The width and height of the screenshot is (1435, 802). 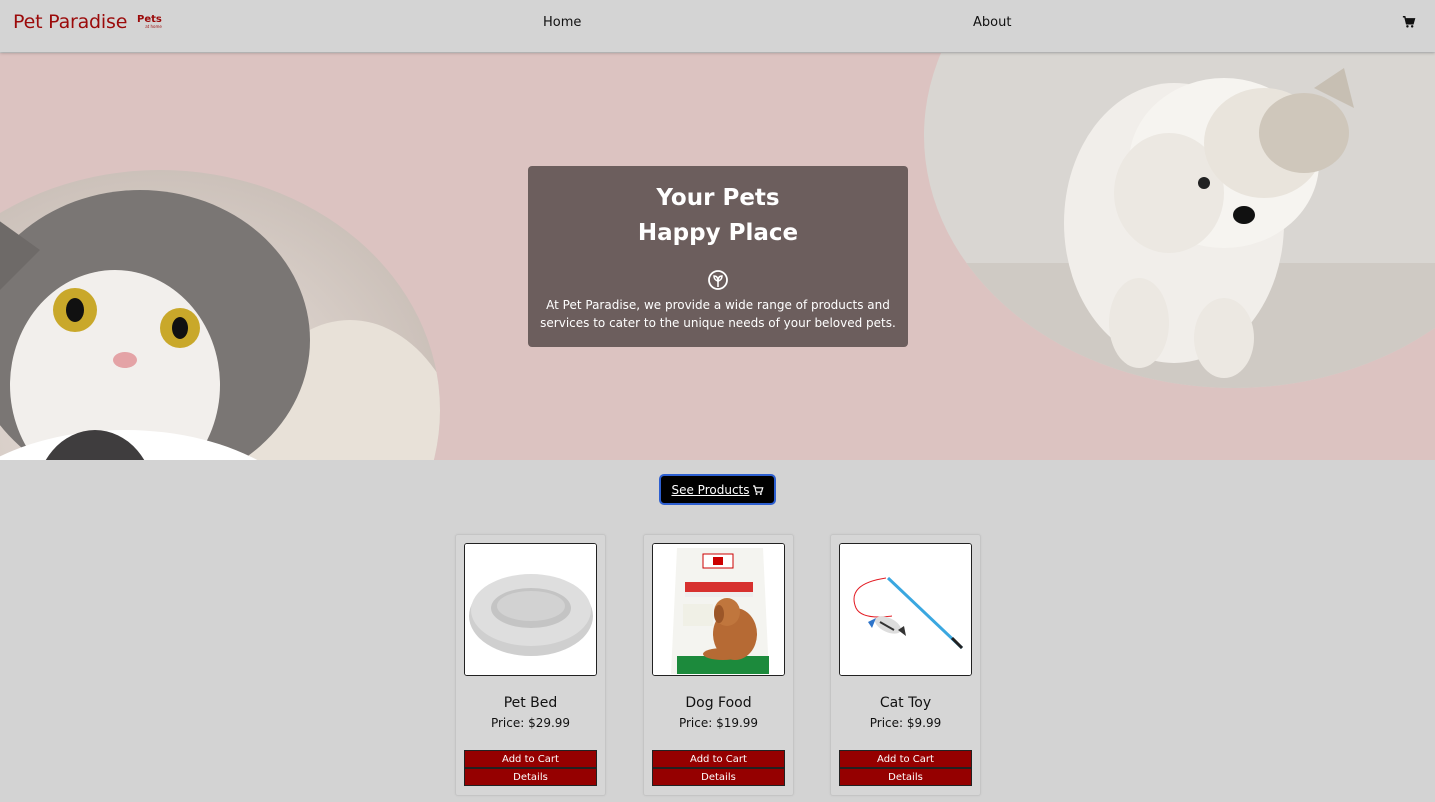 What do you see at coordinates (530, 723) in the screenshot?
I see `product-price: Price: $29.99` at bounding box center [530, 723].